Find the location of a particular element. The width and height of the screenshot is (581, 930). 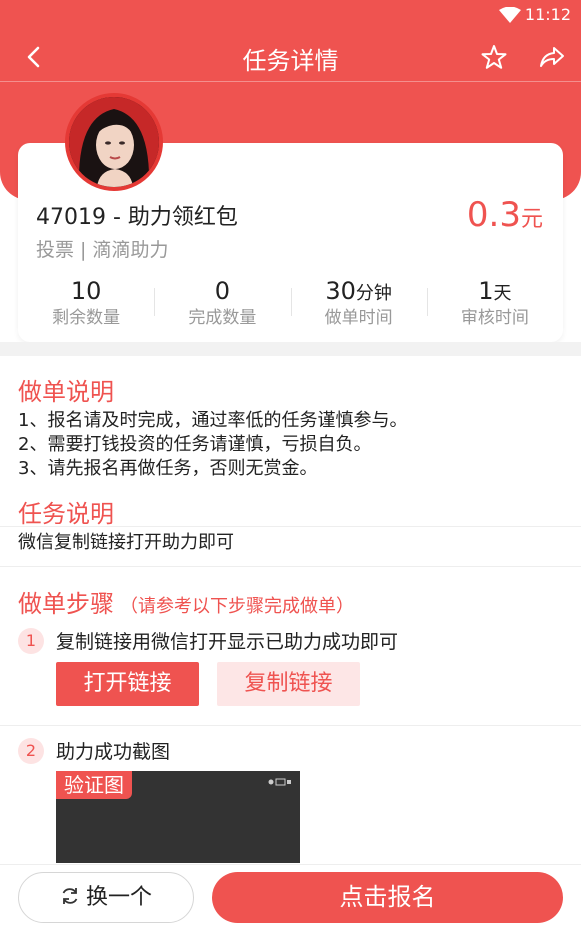

signup-button: 点击报名 is located at coordinates (387, 897).